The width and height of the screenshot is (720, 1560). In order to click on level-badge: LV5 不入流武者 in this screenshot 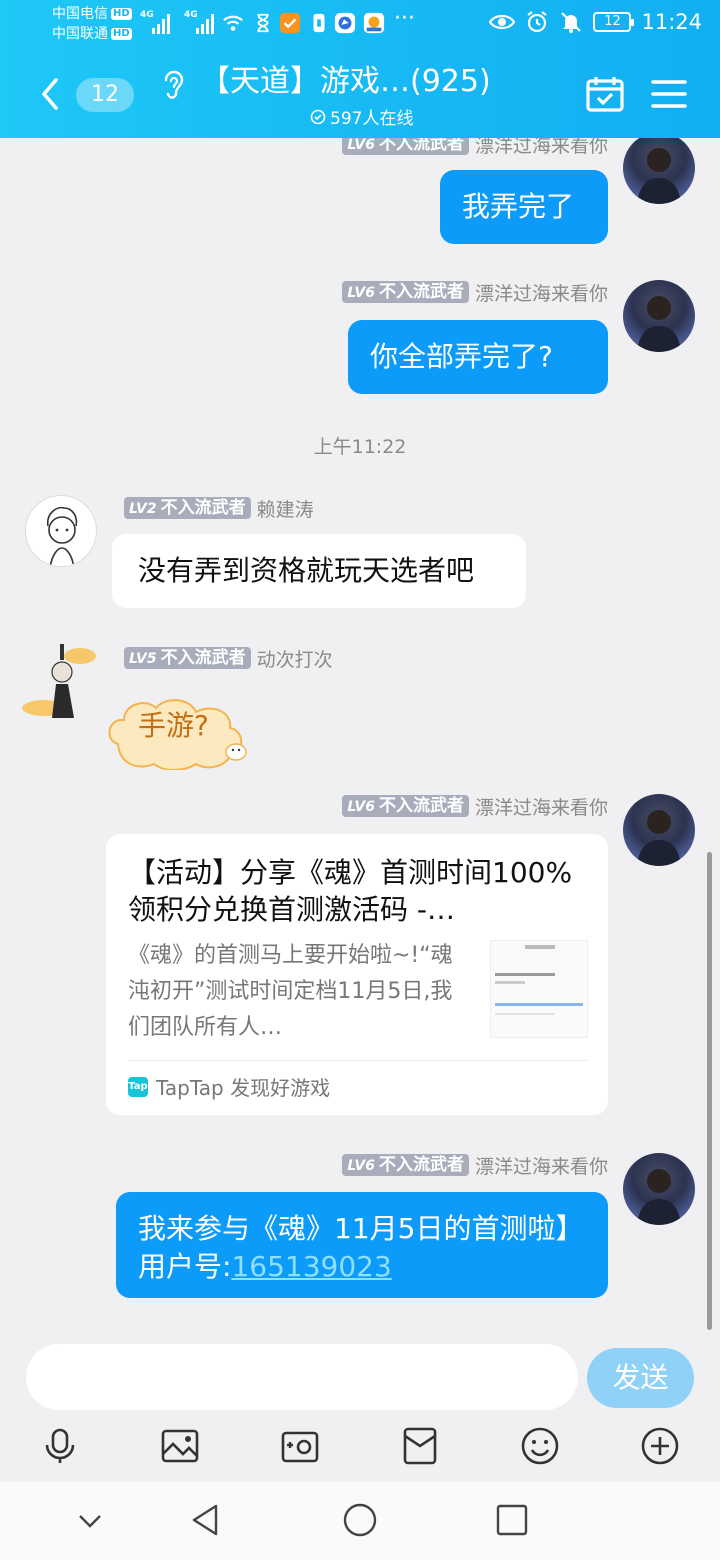, I will do `click(187, 658)`.